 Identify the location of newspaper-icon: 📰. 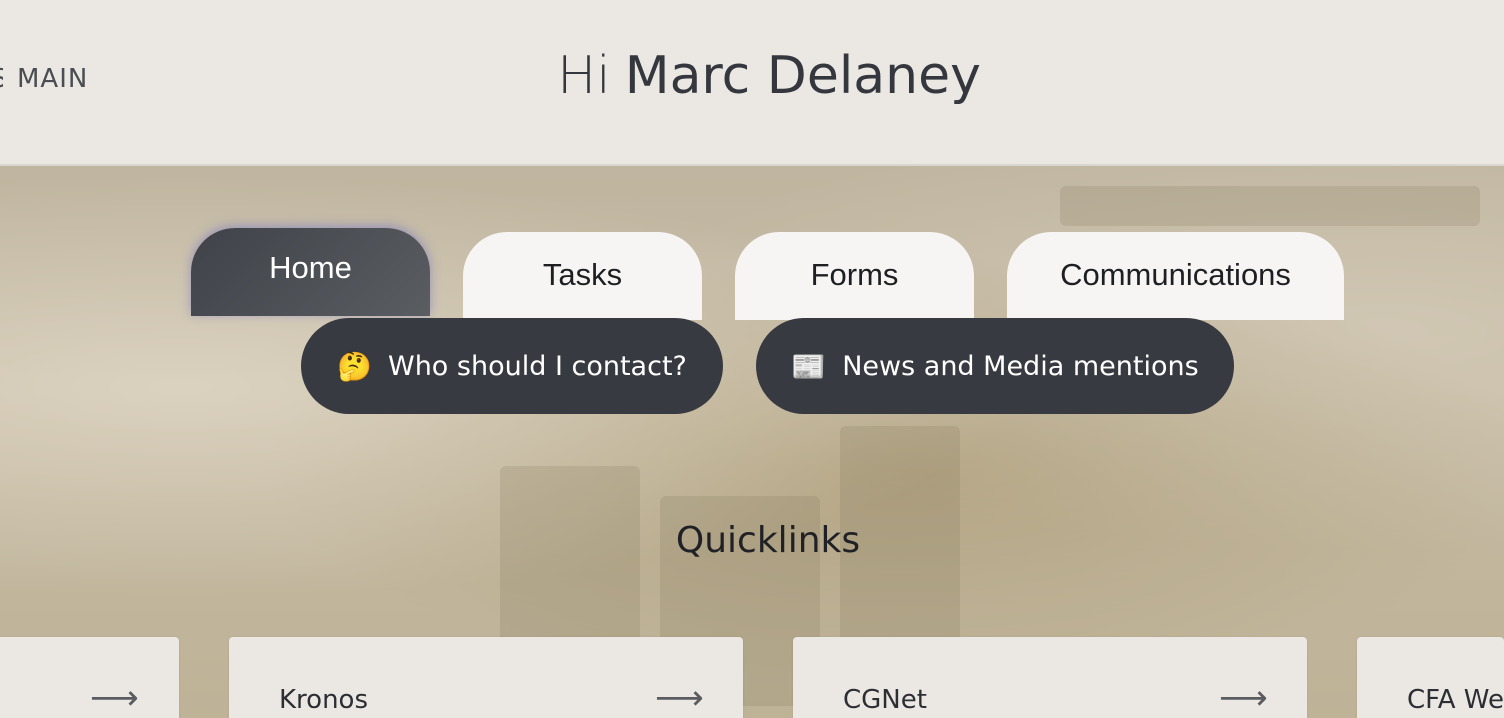
(809, 366).